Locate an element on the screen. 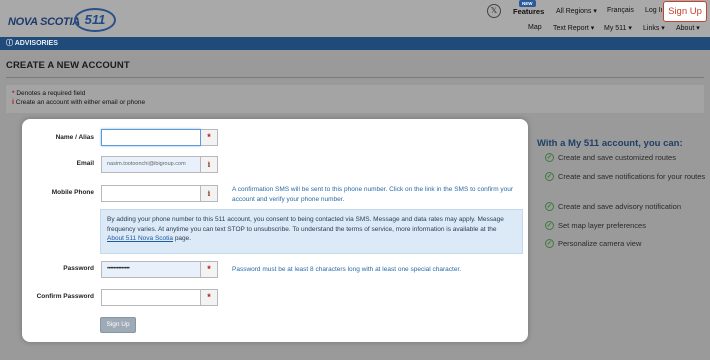  name-input is located at coordinates (151, 137).